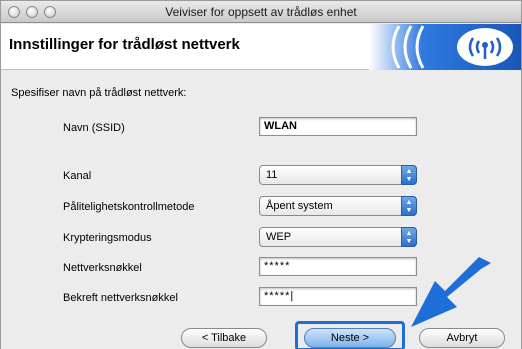 This screenshot has width=522, height=349. Describe the element at coordinates (129, 207) in the screenshot. I see `auth-method-label: Pålitelighetskontrollmetode` at that location.